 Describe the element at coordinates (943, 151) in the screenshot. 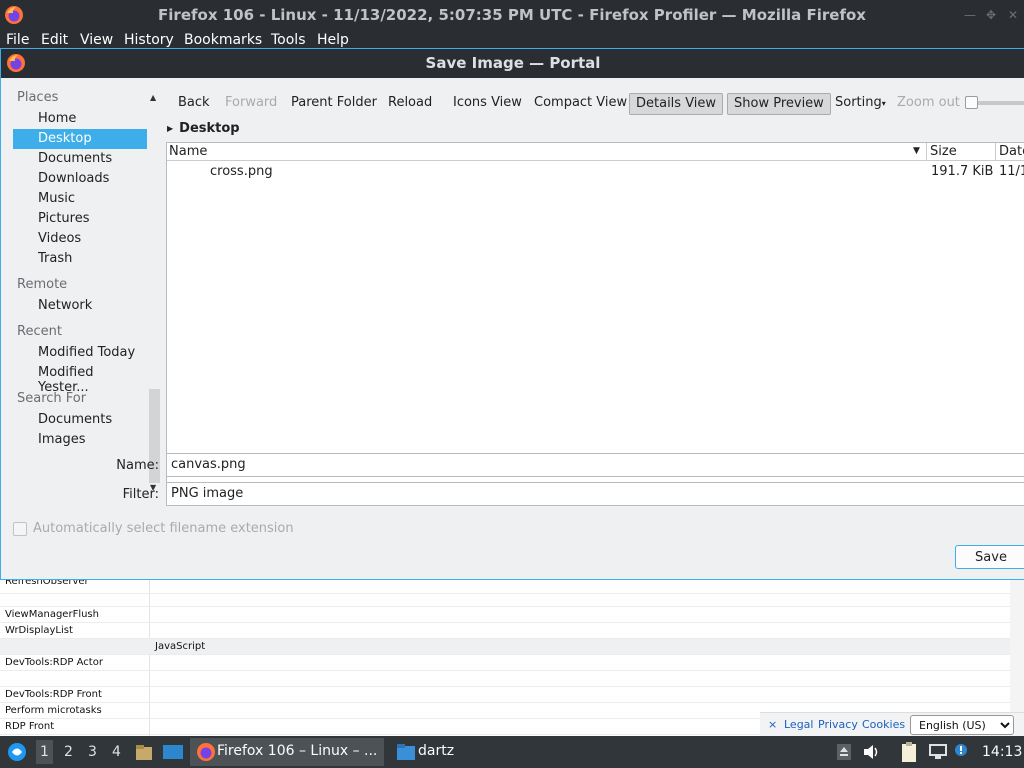

I see `column-size: Size` at that location.